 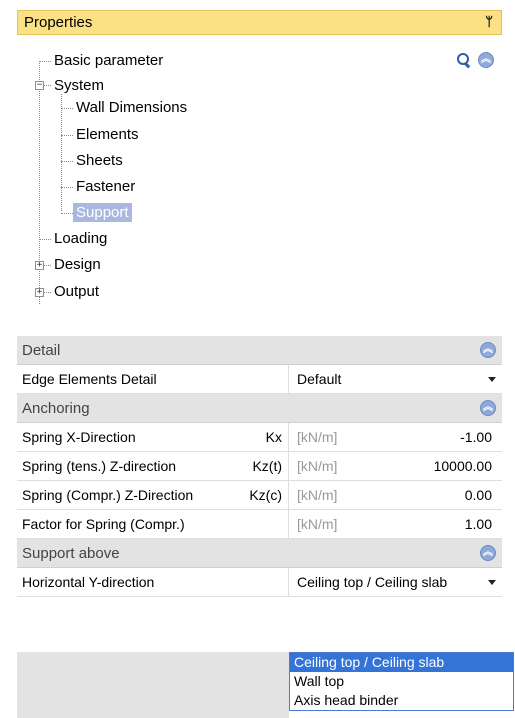 I want to click on tree-item-basic-parameter: Basic parameter, so click(x=108, y=60).